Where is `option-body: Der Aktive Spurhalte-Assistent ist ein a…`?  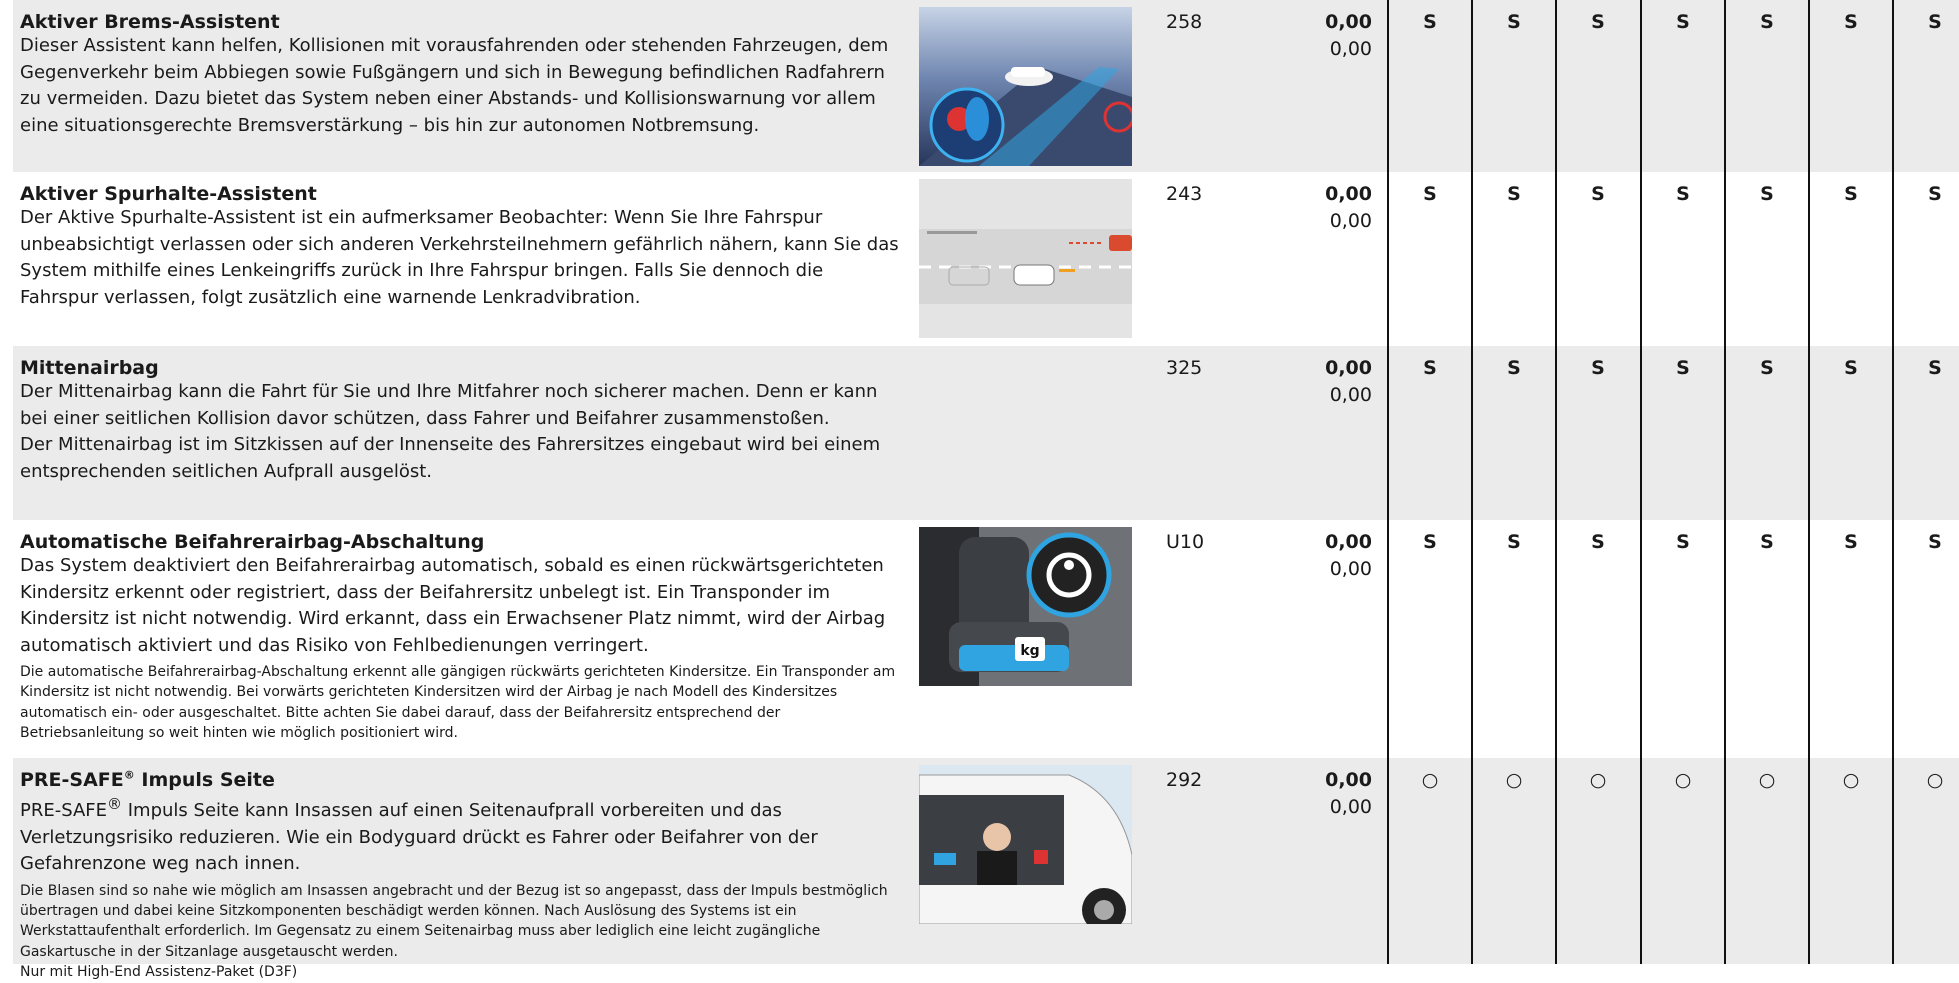 option-body: Der Aktive Spurhalte-Assistent ist ein a… is located at coordinates (459, 257).